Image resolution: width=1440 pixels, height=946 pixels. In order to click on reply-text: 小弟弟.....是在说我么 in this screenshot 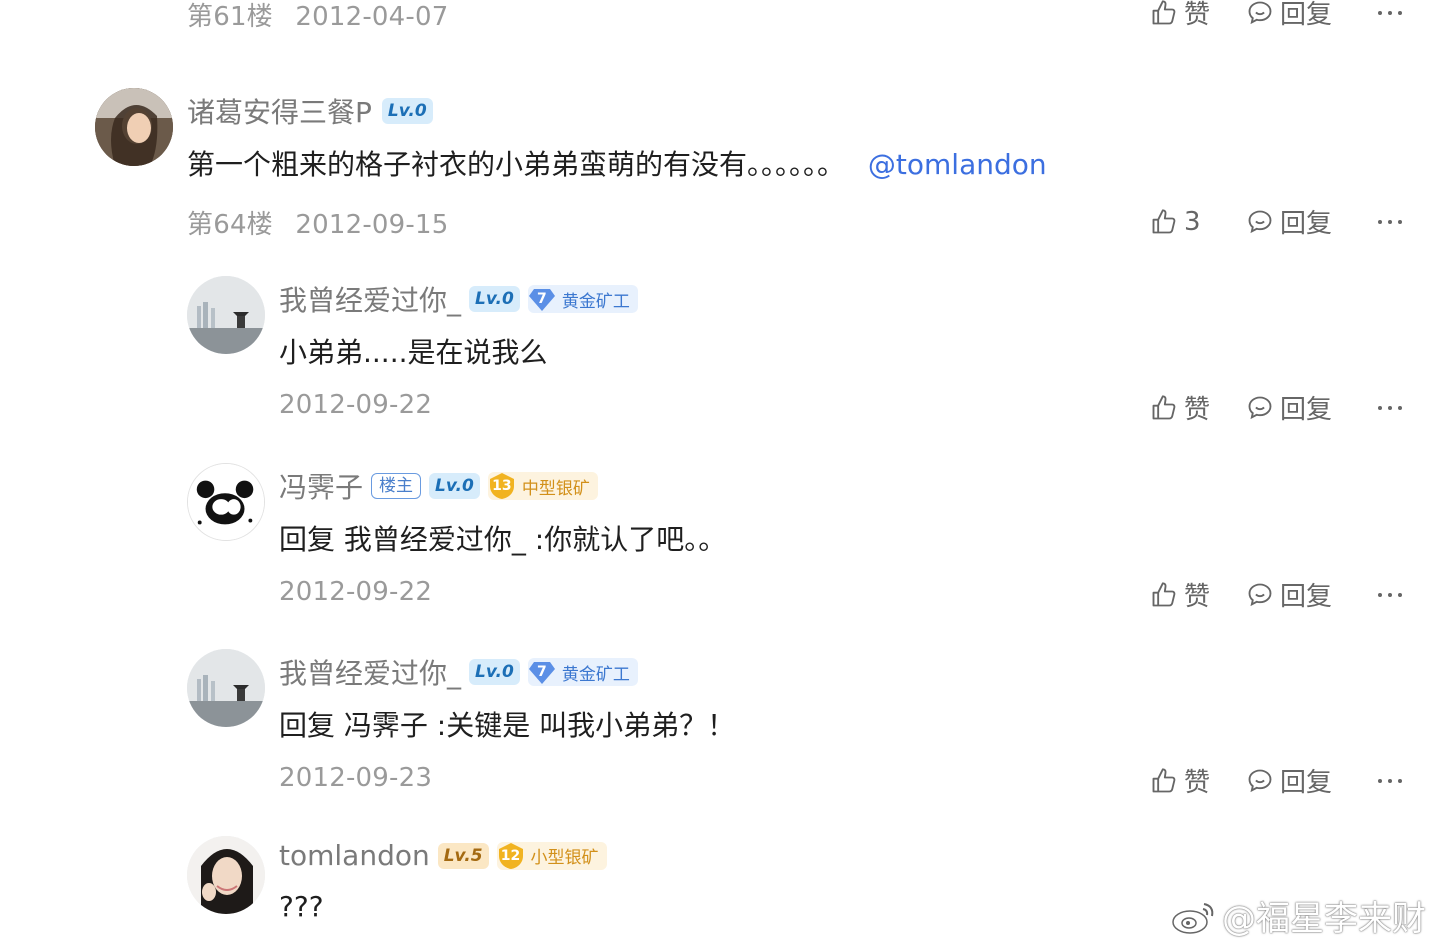, I will do `click(413, 352)`.